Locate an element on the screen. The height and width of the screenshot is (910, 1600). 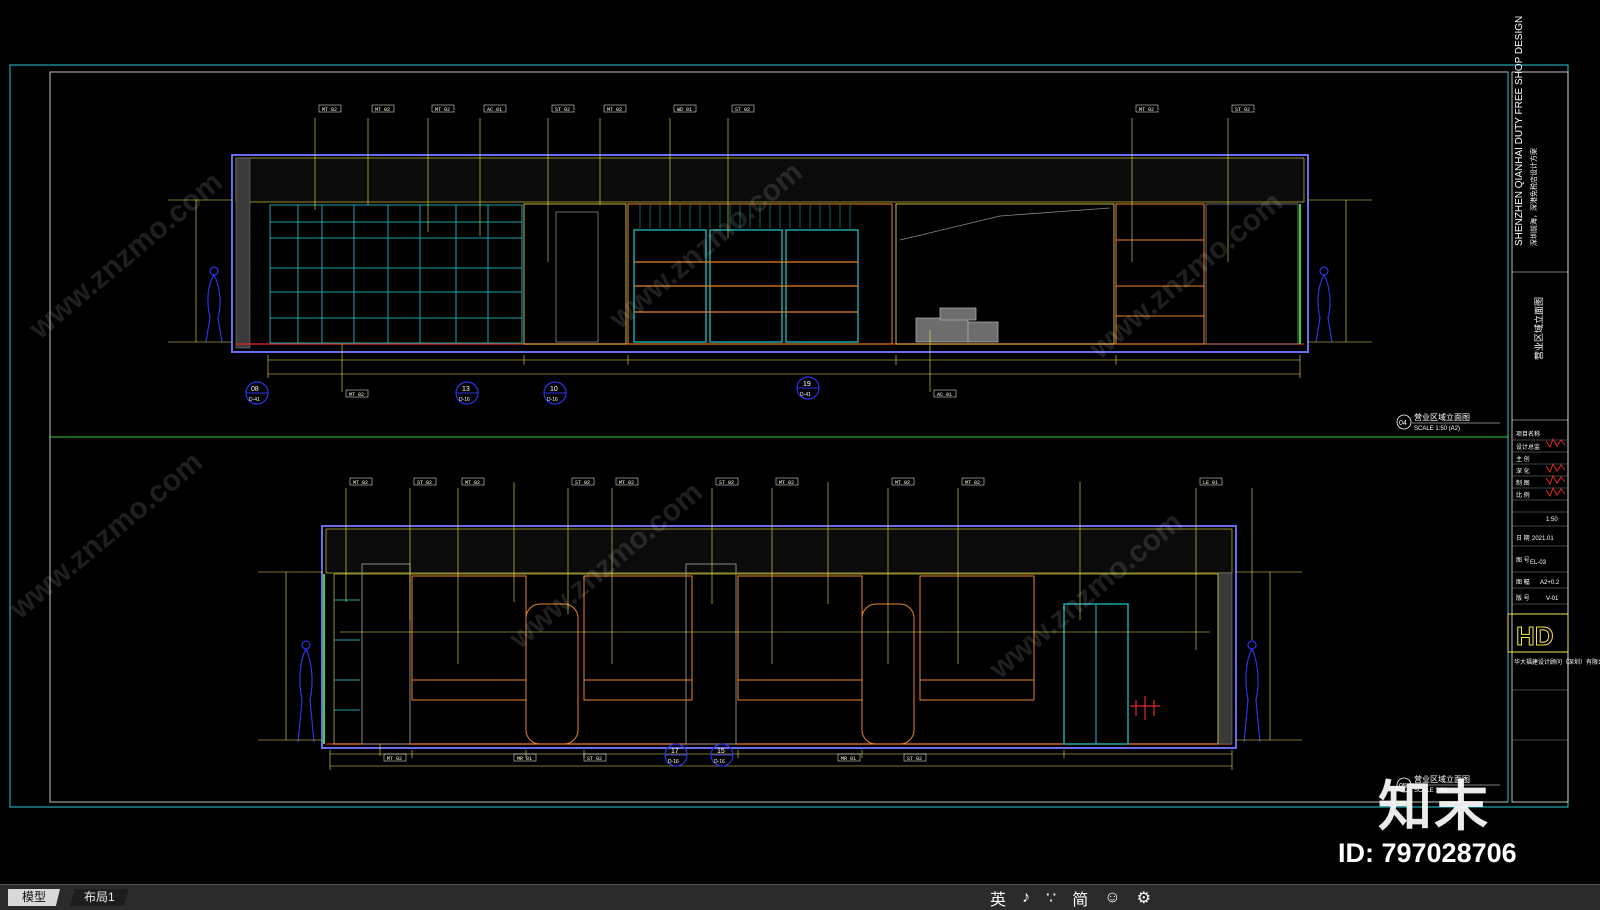
material-tag: LE 01 is located at coordinates (1210, 483).